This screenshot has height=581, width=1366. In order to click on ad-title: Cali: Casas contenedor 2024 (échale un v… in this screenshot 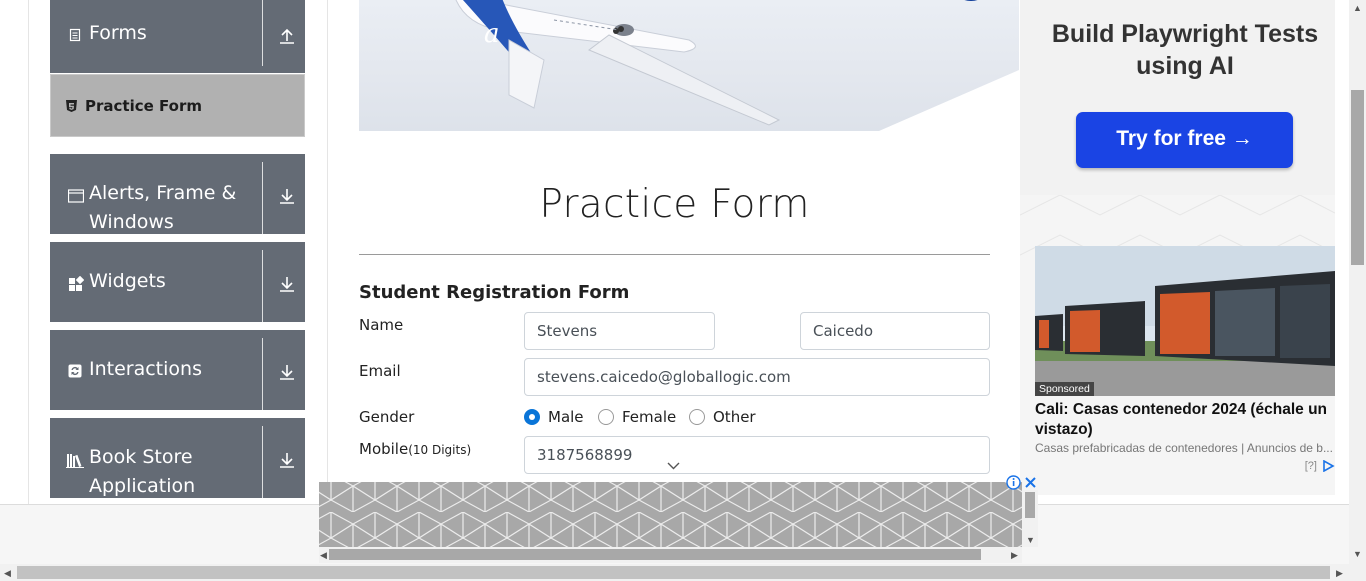, I will do `click(1185, 420)`.